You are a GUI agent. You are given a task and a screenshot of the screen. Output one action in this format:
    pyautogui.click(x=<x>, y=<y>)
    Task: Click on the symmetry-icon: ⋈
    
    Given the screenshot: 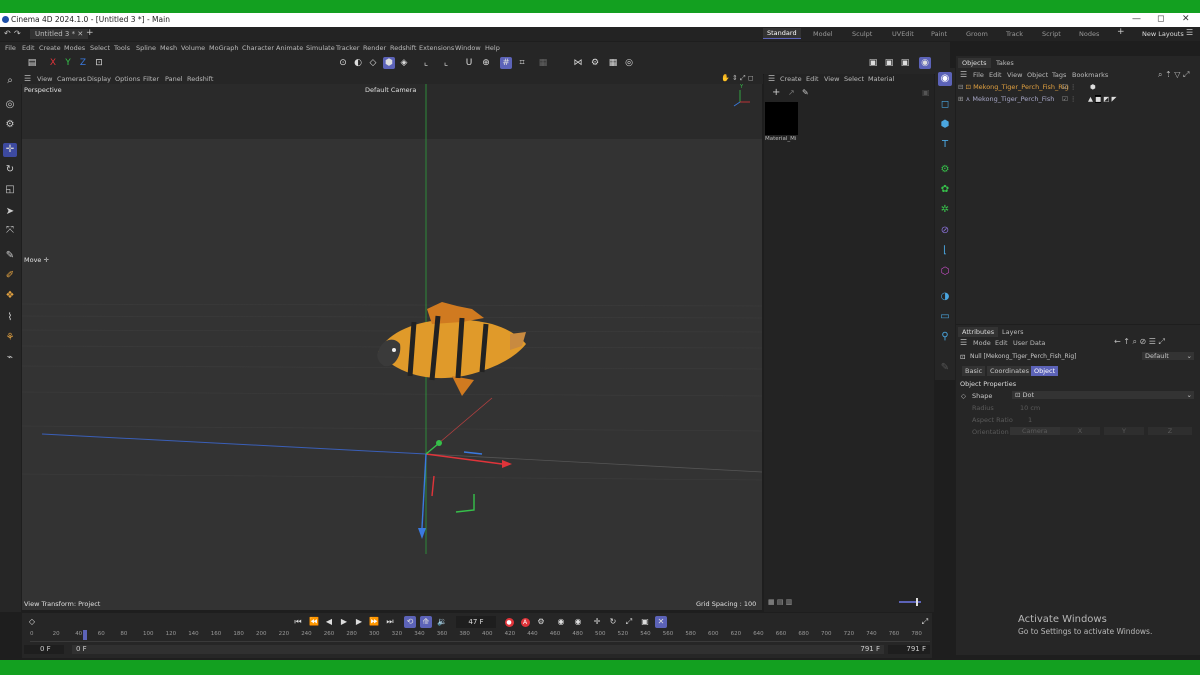 What is the action you would take?
    pyautogui.click(x=578, y=63)
    